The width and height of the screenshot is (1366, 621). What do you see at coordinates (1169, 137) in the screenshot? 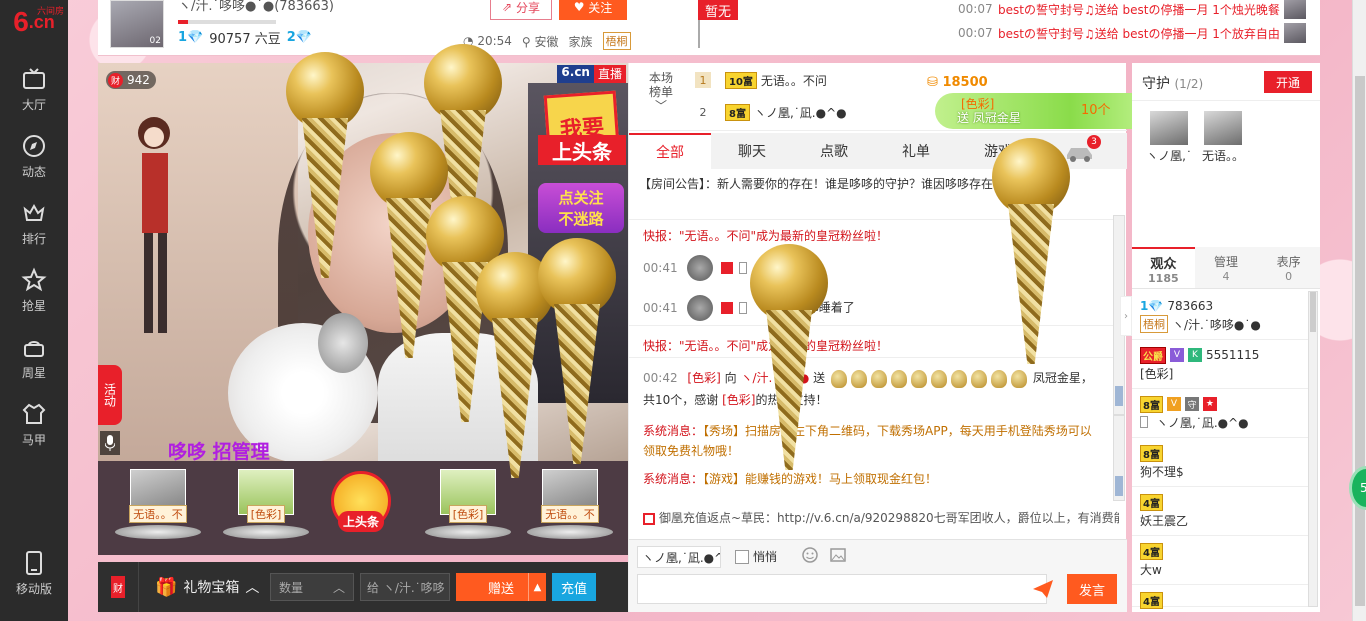
I see `guard-member: ヽノ凰,˙` at bounding box center [1169, 137].